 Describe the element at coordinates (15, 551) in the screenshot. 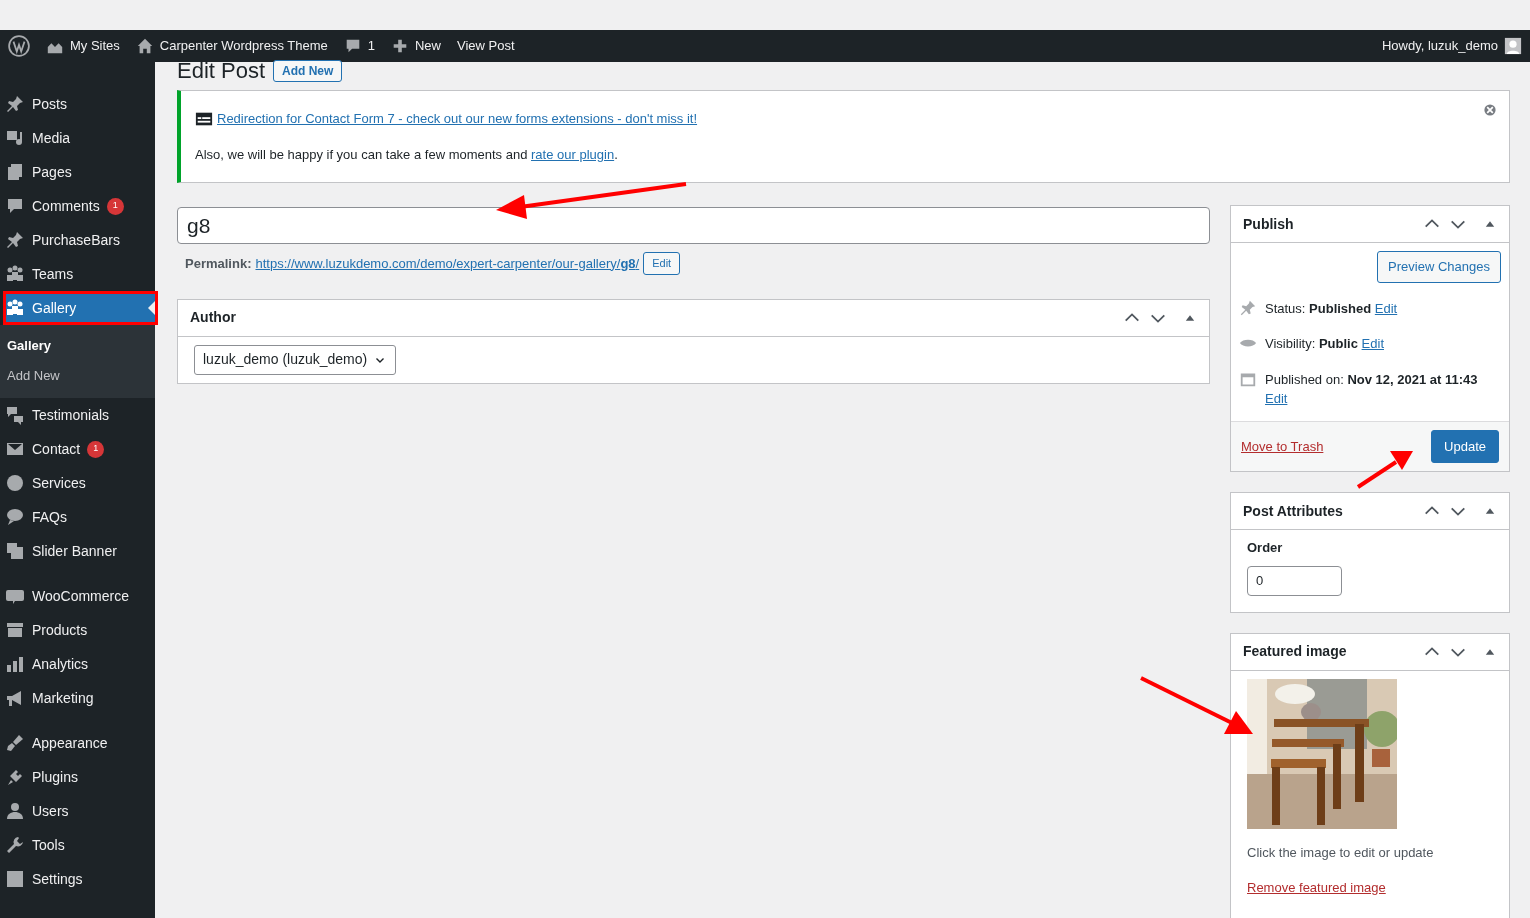

I see `stacked-slides-icon` at that location.